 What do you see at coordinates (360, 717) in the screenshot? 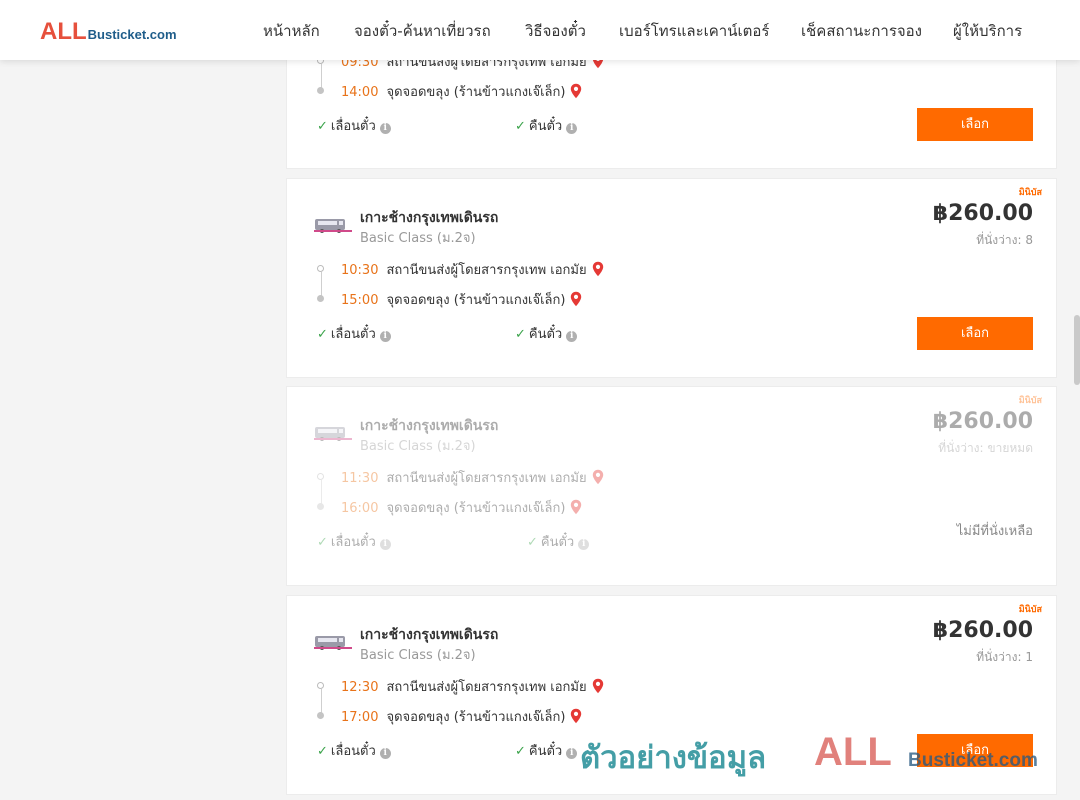
I see `arrival-time: 17:00` at bounding box center [360, 717].